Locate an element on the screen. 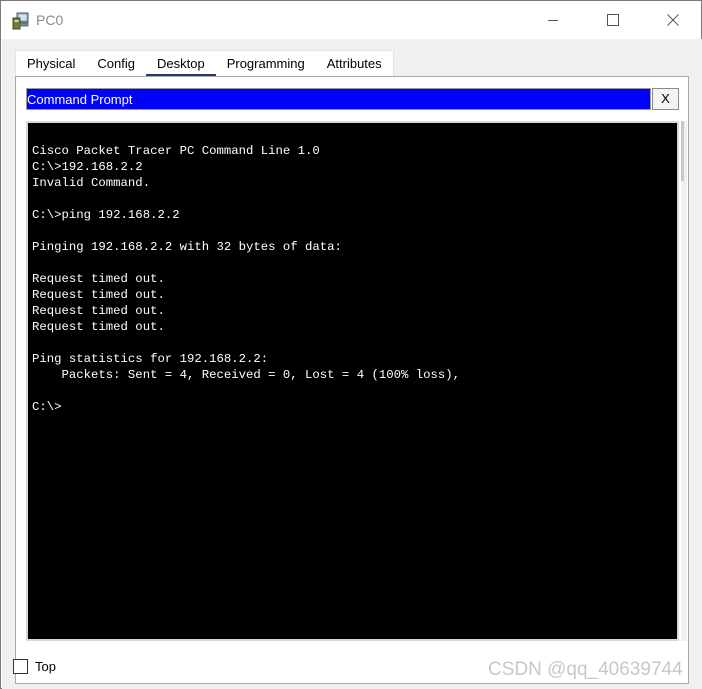  minimize-button is located at coordinates (553, 20).